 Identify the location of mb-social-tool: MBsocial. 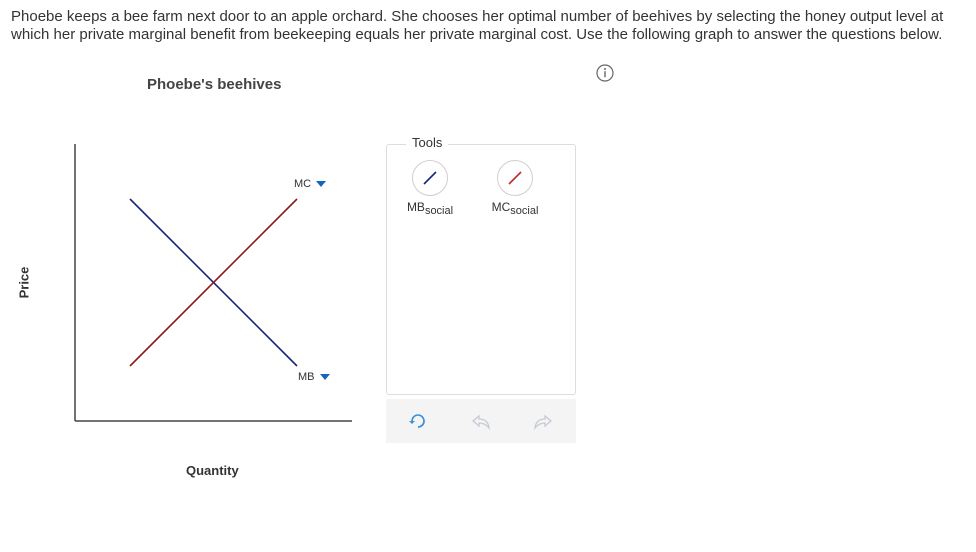
(430, 188).